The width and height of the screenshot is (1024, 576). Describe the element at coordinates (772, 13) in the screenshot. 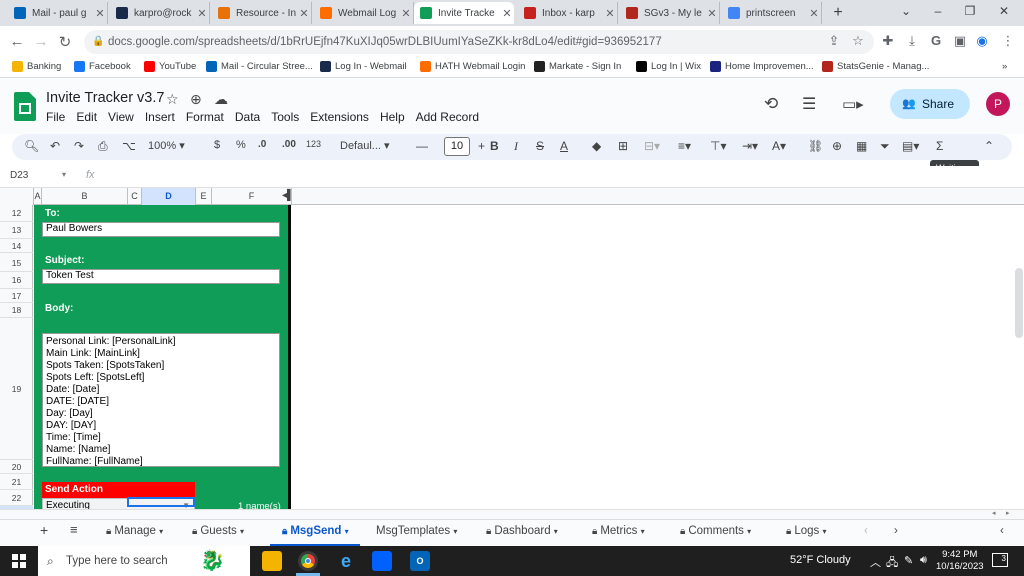

I see `browser-tab: printscreen ✕` at that location.